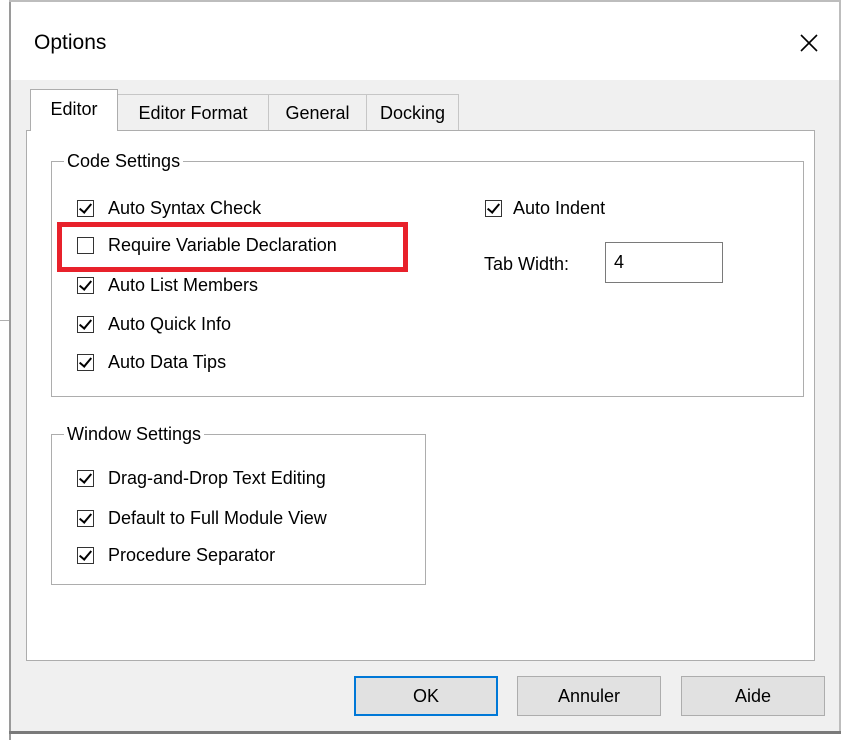 The image size is (841, 740). I want to click on cancel-button: Annuler, so click(589, 696).